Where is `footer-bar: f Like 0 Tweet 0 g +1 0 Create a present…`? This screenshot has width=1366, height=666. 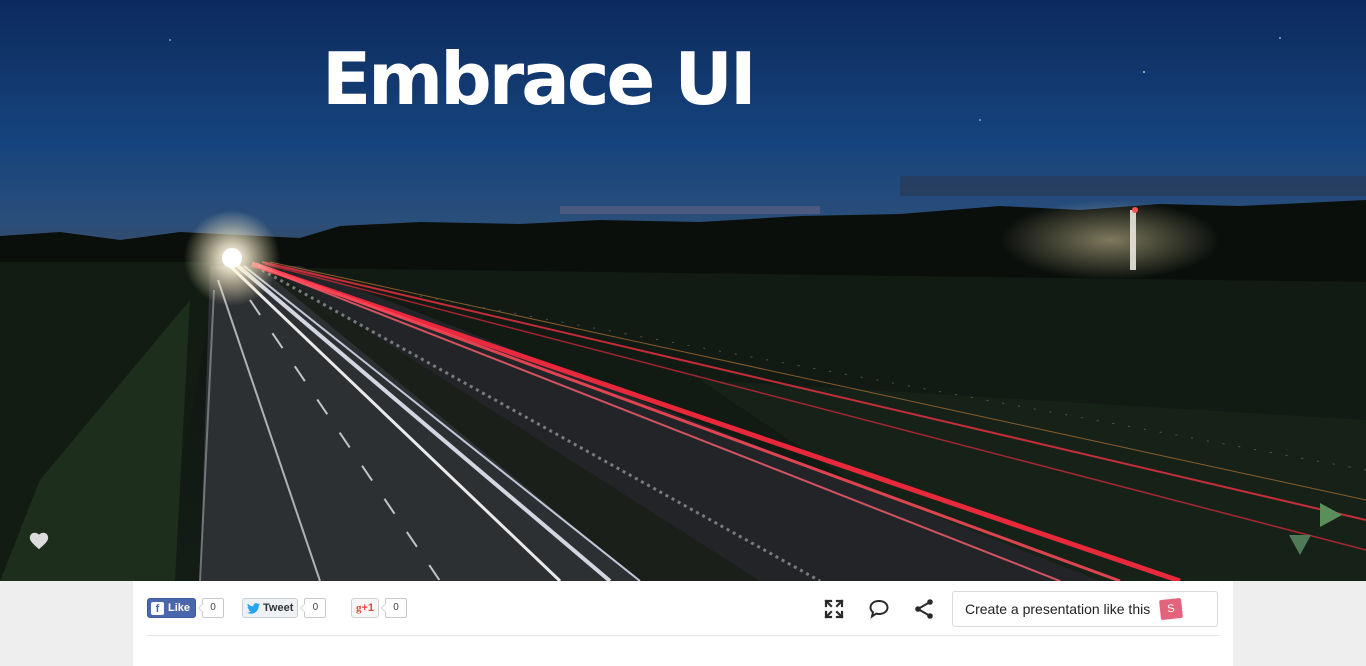
footer-bar: f Like 0 Tweet 0 g +1 0 Create a present… is located at coordinates (683, 623).